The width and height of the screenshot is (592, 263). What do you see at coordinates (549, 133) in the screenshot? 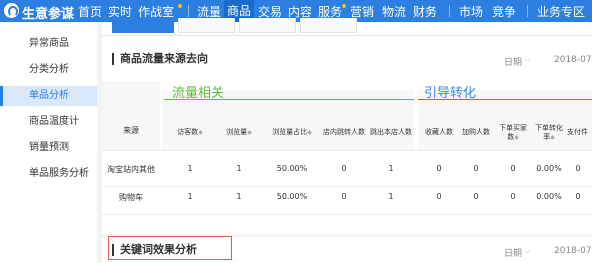
I see `col-header: 下单转化率◆` at bounding box center [549, 133].